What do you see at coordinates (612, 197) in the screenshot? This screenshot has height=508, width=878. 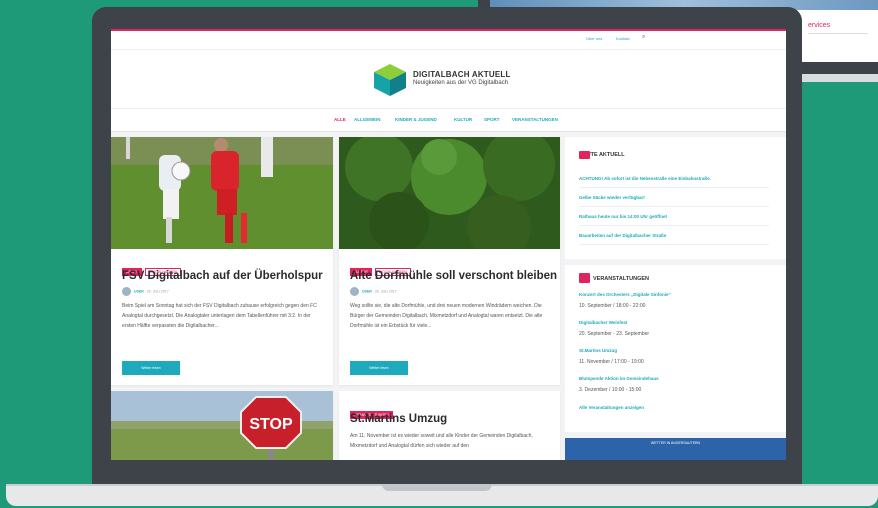 I see `news-link: Gelbe Säcke wieder verfügbar!` at bounding box center [612, 197].